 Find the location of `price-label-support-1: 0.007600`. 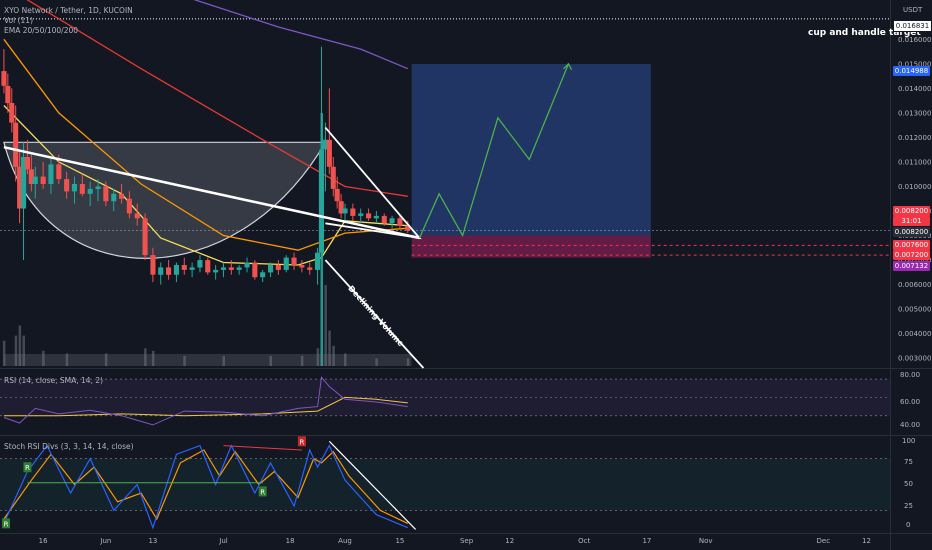

price-label-support-1: 0.007600 is located at coordinates (911, 245).